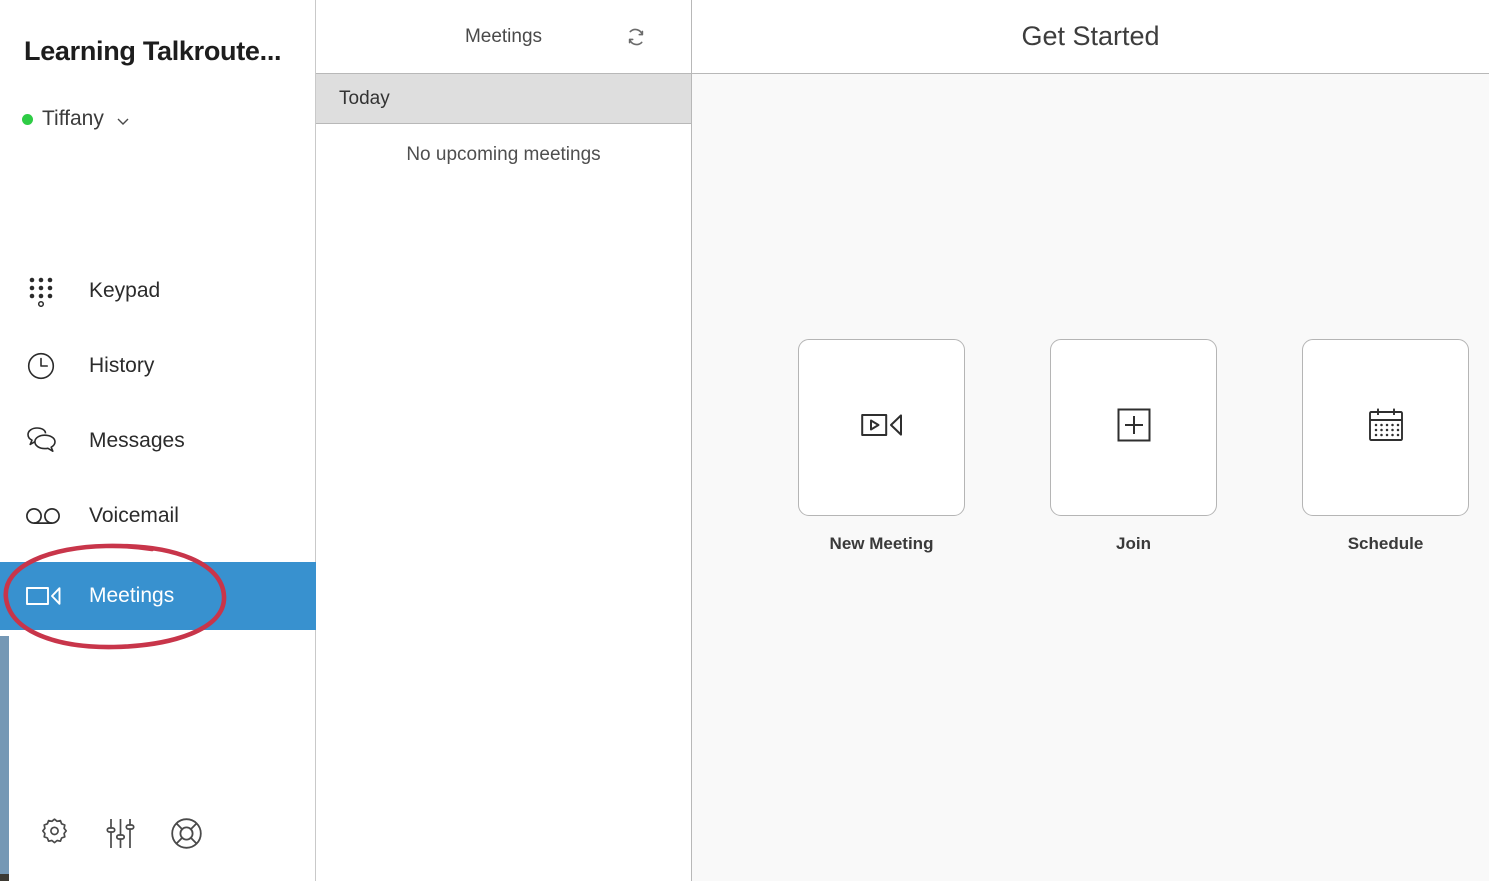 The height and width of the screenshot is (881, 1489). Describe the element at coordinates (125, 290) in the screenshot. I see `sidebar-item-label: Keypad` at that location.